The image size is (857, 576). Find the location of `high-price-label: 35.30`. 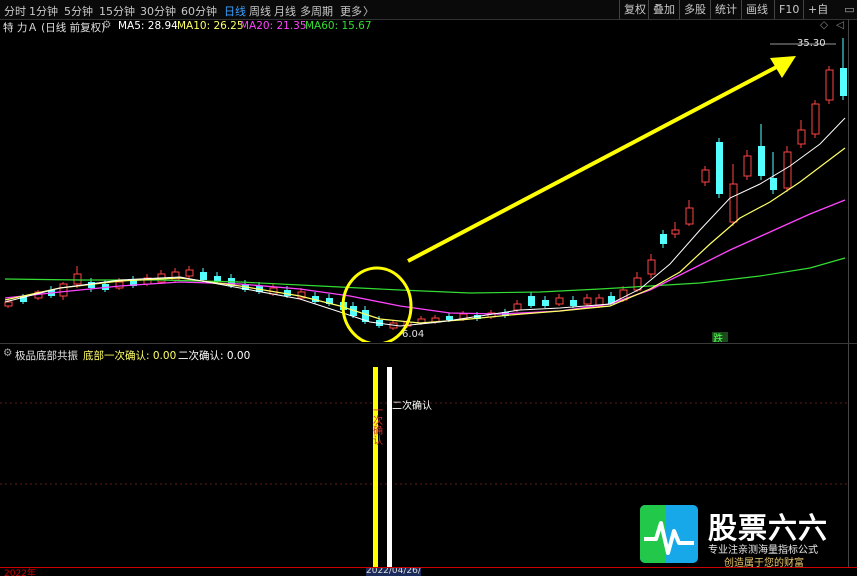

high-price-label: 35.30 is located at coordinates (811, 43).